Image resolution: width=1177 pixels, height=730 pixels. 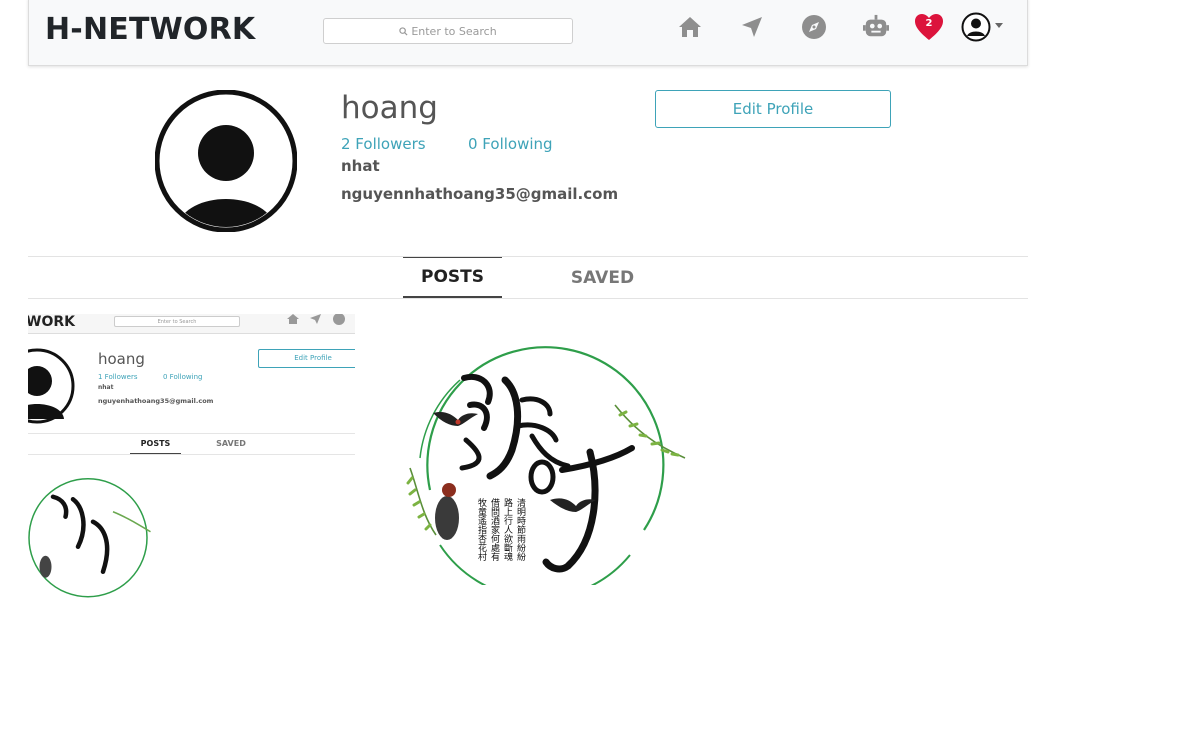 What do you see at coordinates (976, 27) in the screenshot?
I see `user-icon` at bounding box center [976, 27].